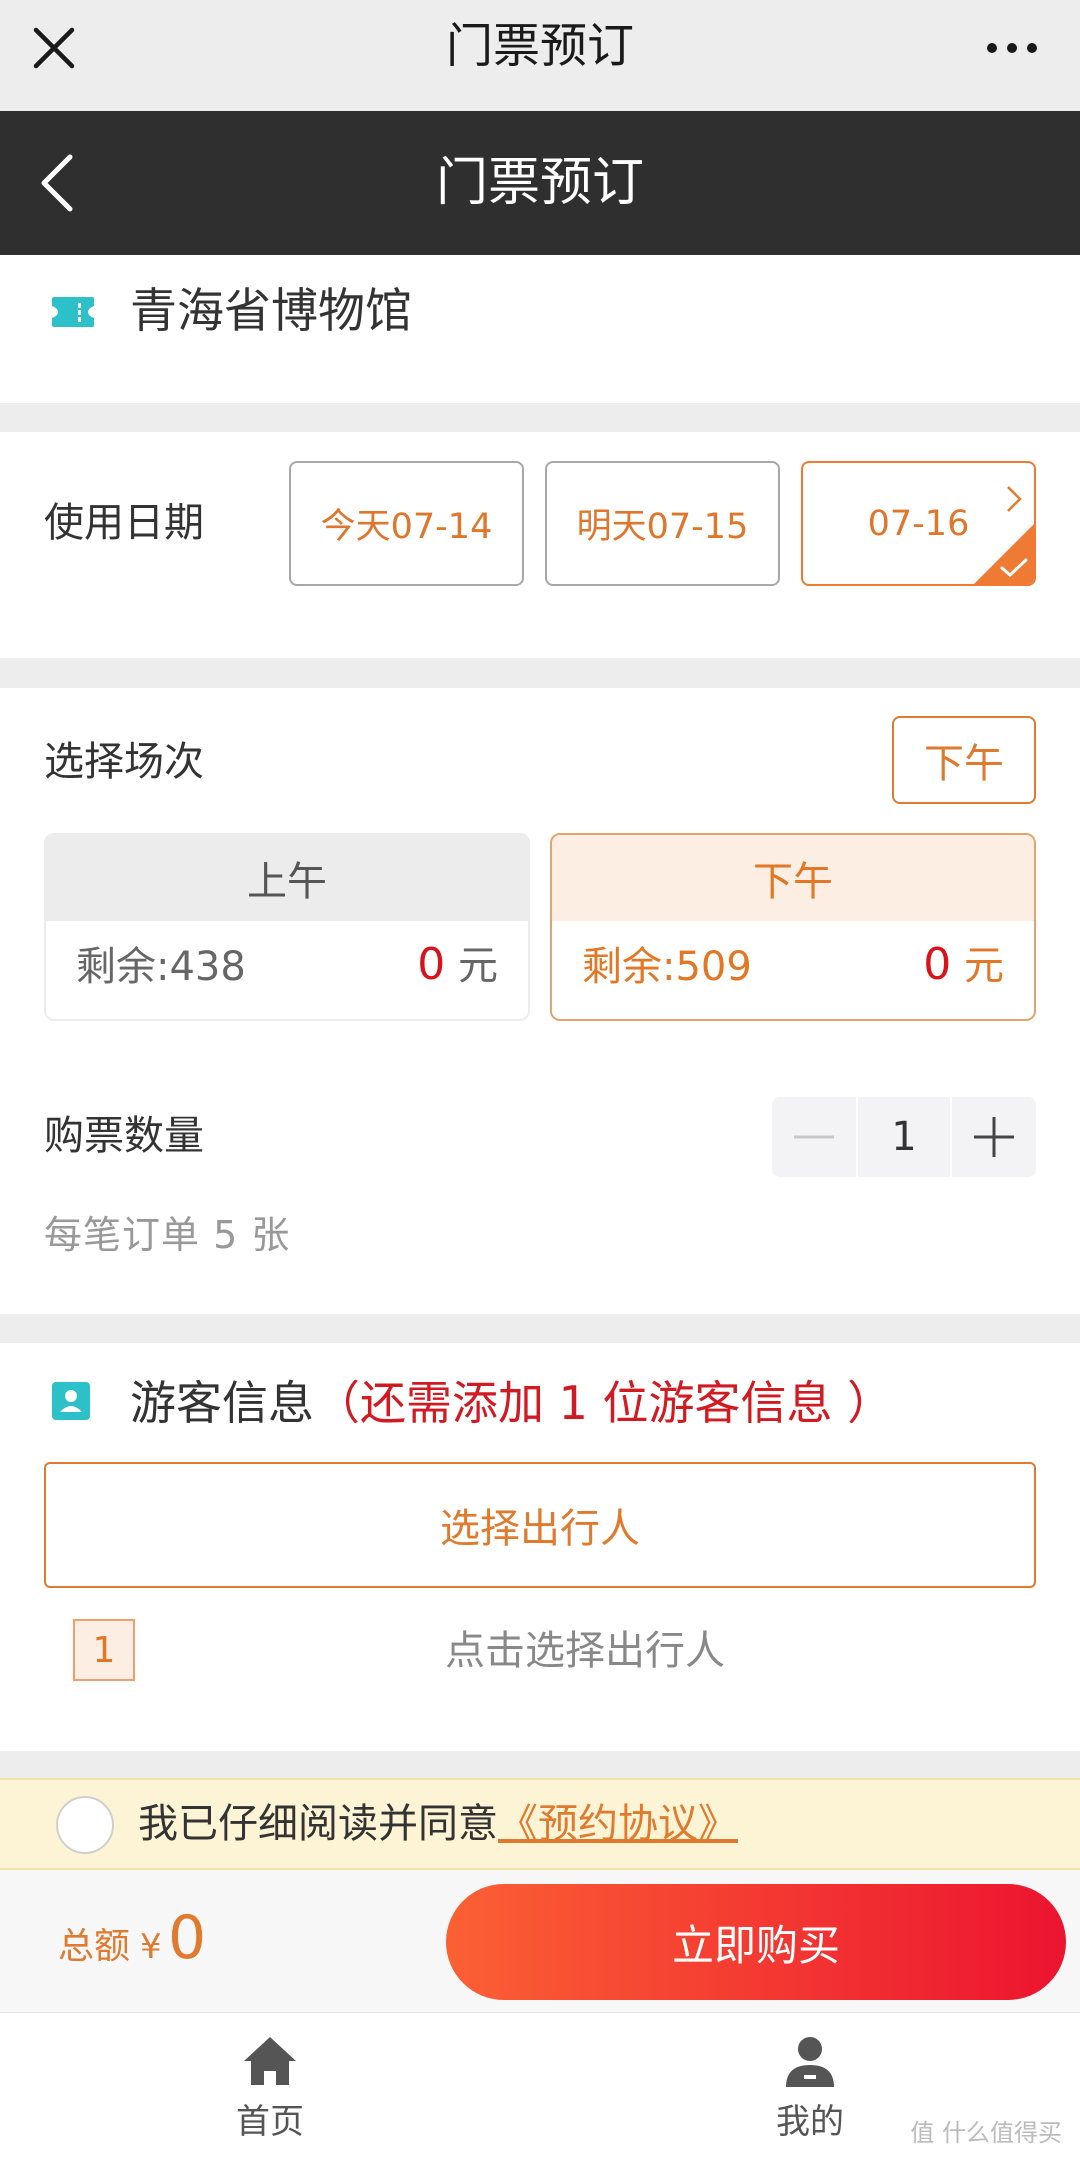 This screenshot has height=2159, width=1080. Describe the element at coordinates (71, 1401) in the screenshot. I see `contact-card-icon` at that location.